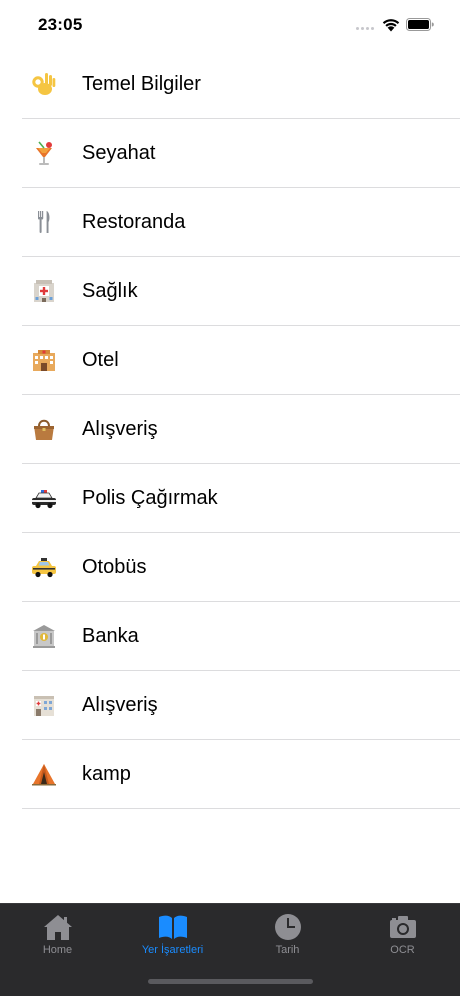  What do you see at coordinates (44, 291) in the screenshot?
I see `hospital-icon` at bounding box center [44, 291].